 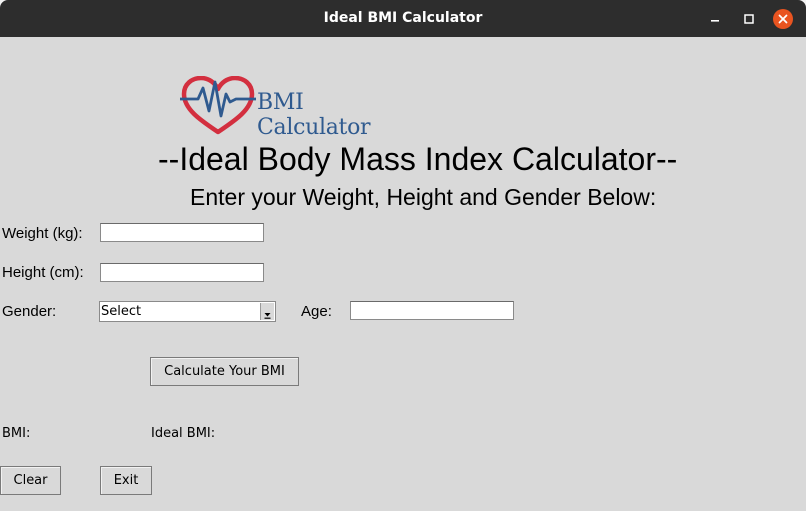 I want to click on heart-pulse-icon, so click(x=218, y=105).